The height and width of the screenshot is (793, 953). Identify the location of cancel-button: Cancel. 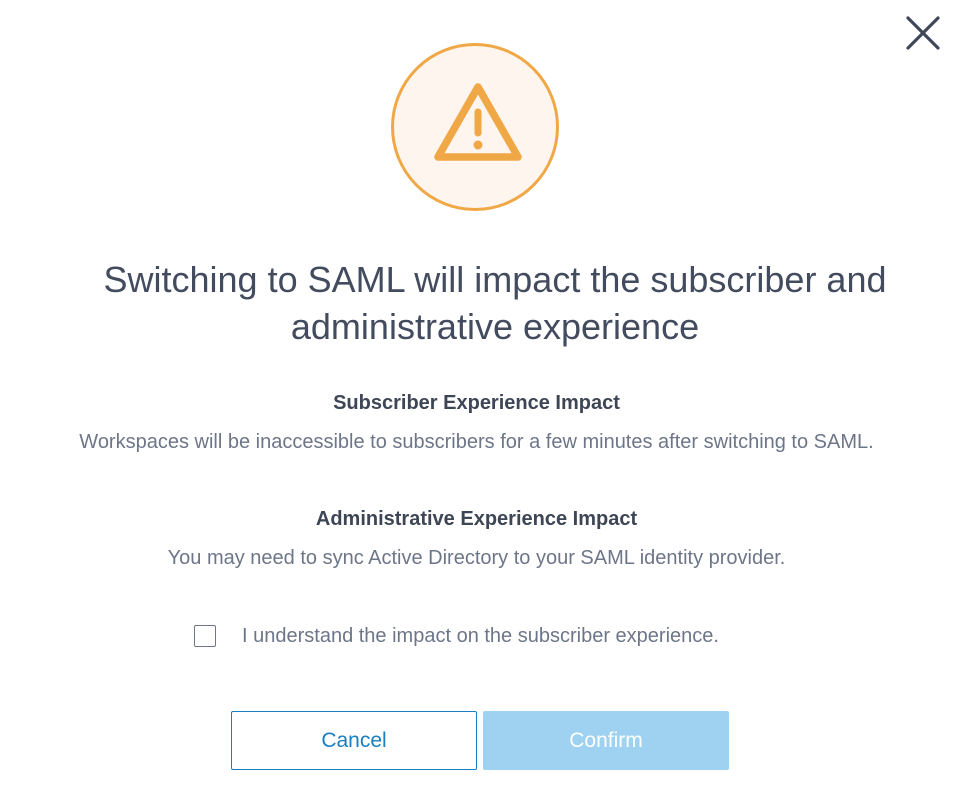
(354, 740).